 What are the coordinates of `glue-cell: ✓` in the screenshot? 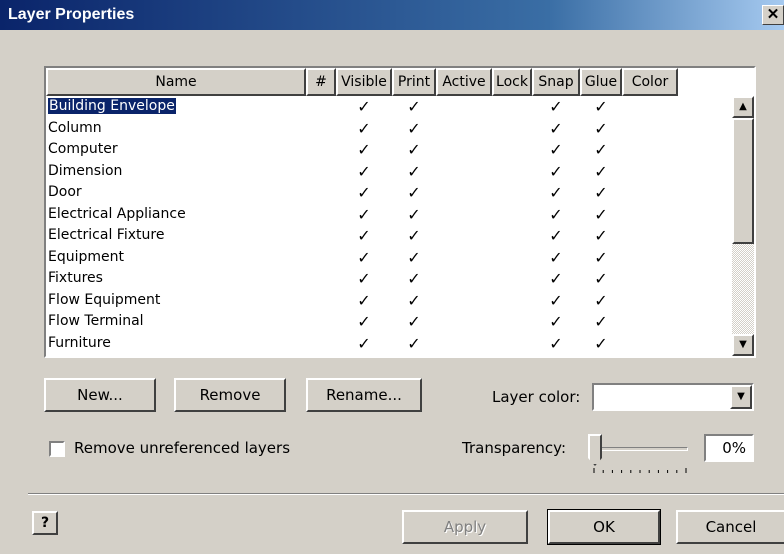 It's located at (601, 321).